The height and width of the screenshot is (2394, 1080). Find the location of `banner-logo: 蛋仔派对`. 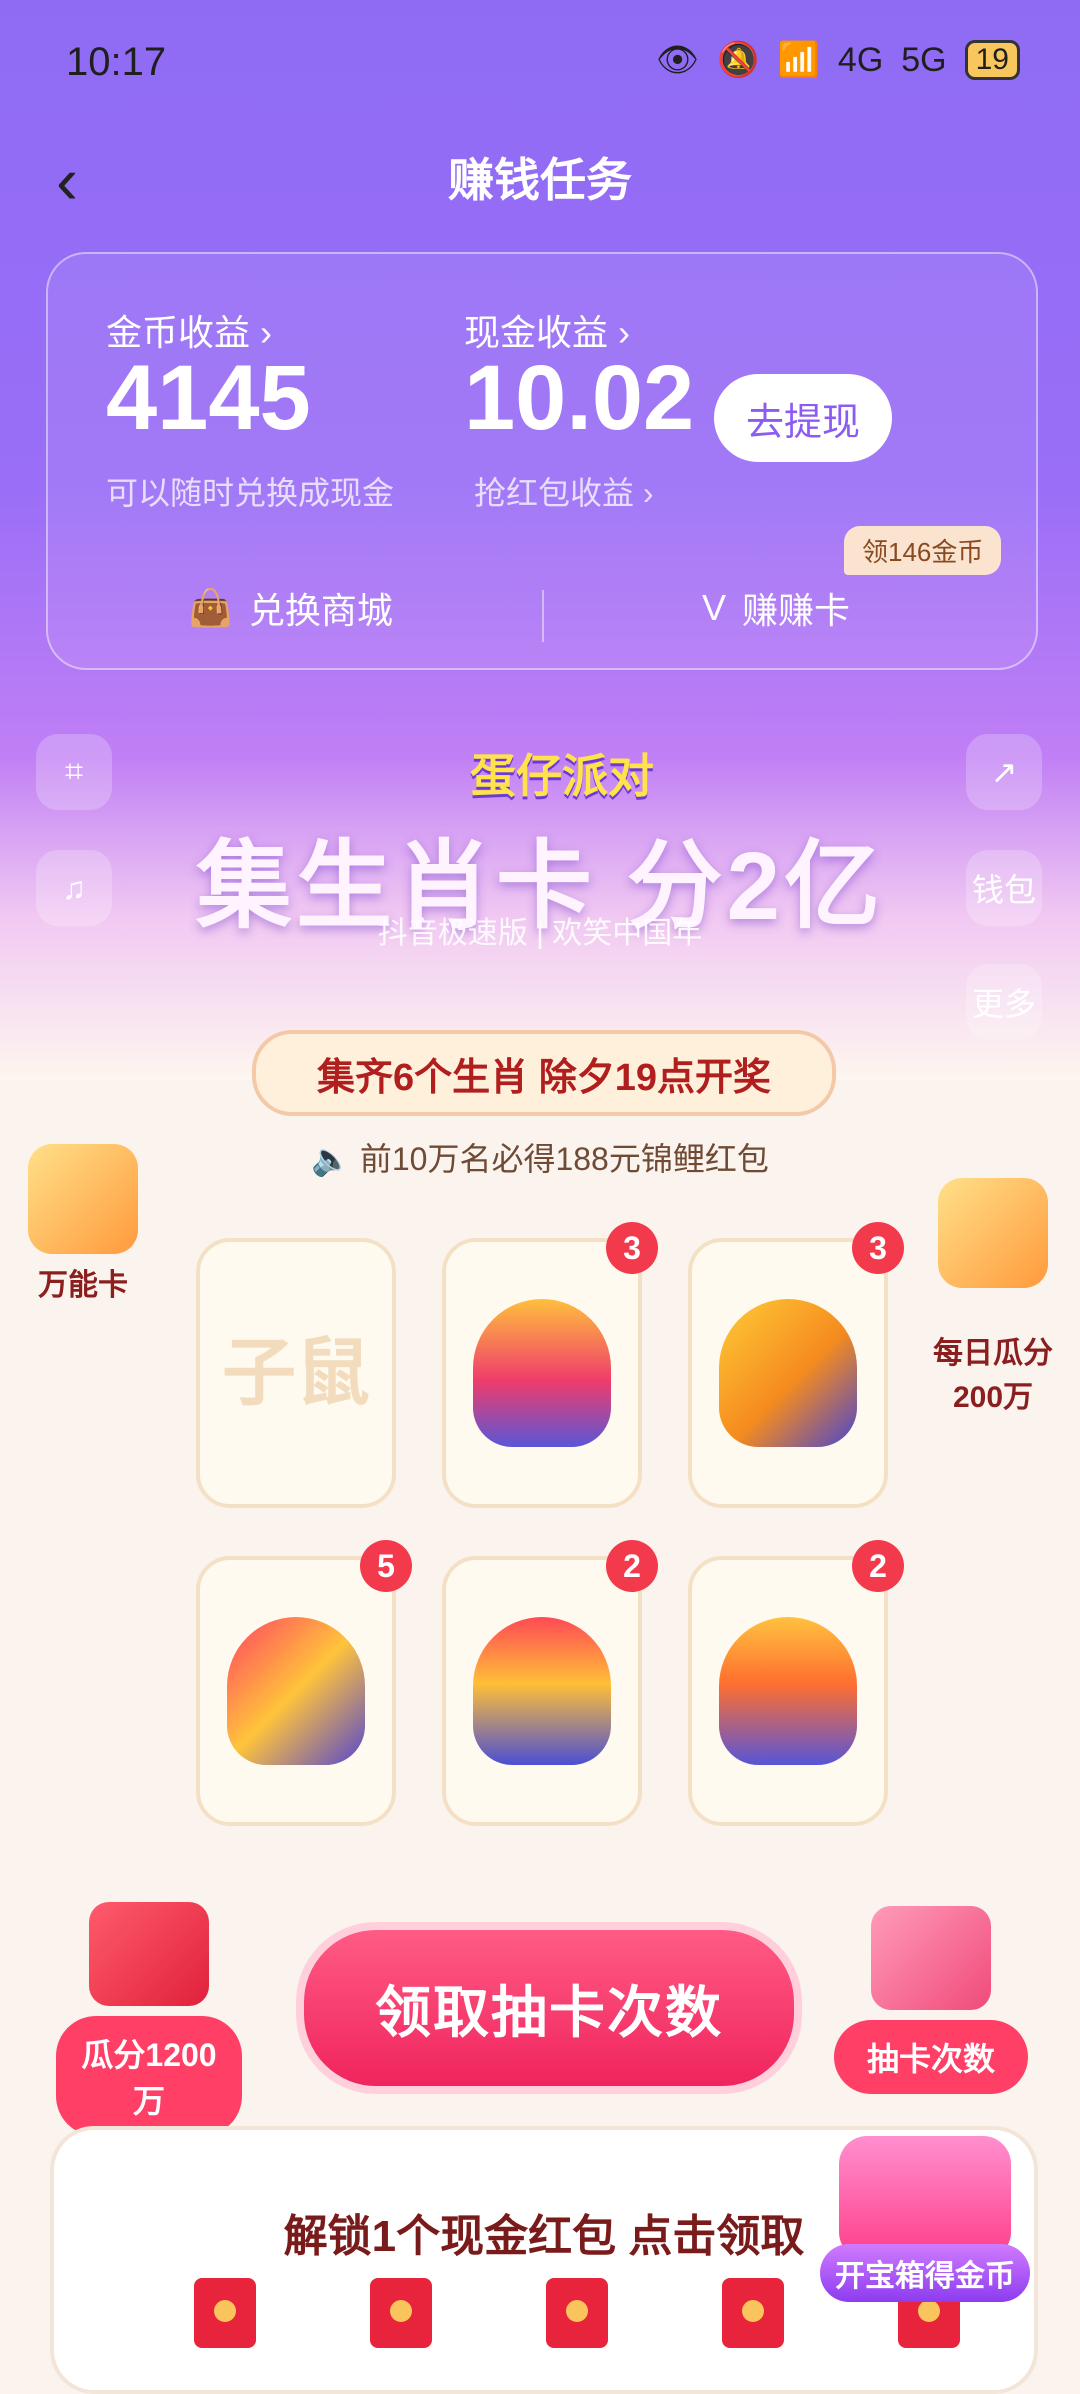

banner-logo: 蛋仔派对 is located at coordinates (562, 776).